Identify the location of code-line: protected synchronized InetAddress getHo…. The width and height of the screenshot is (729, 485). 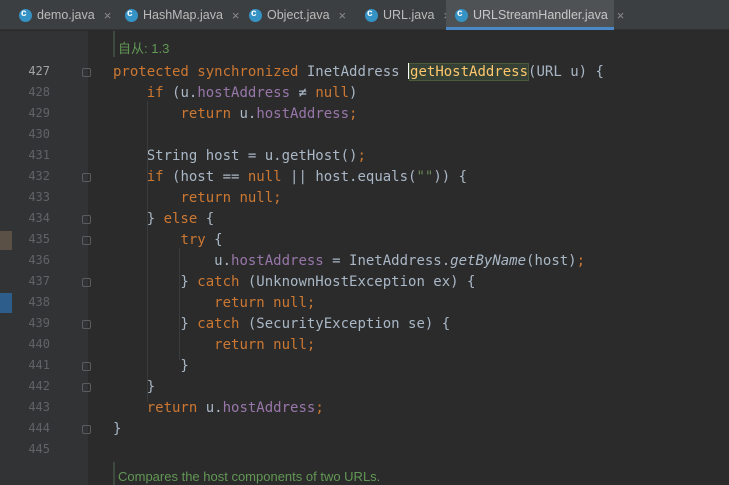
(358, 72).